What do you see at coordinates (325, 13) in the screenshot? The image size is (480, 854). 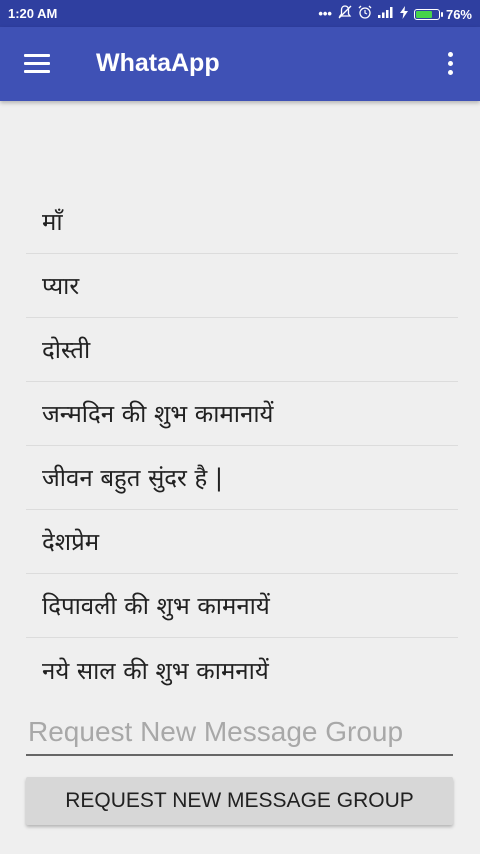 I see `more-dots-icon: •••` at bounding box center [325, 13].